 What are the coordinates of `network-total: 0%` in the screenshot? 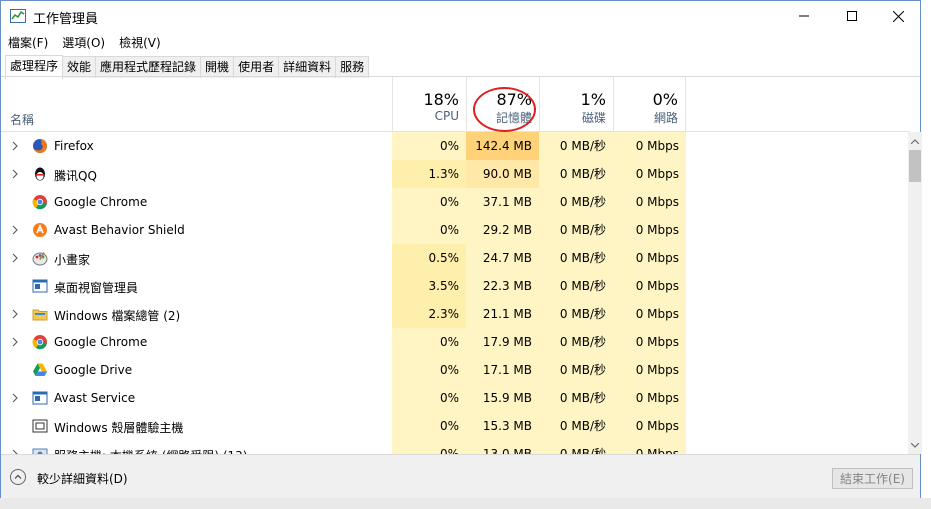 It's located at (665, 99).